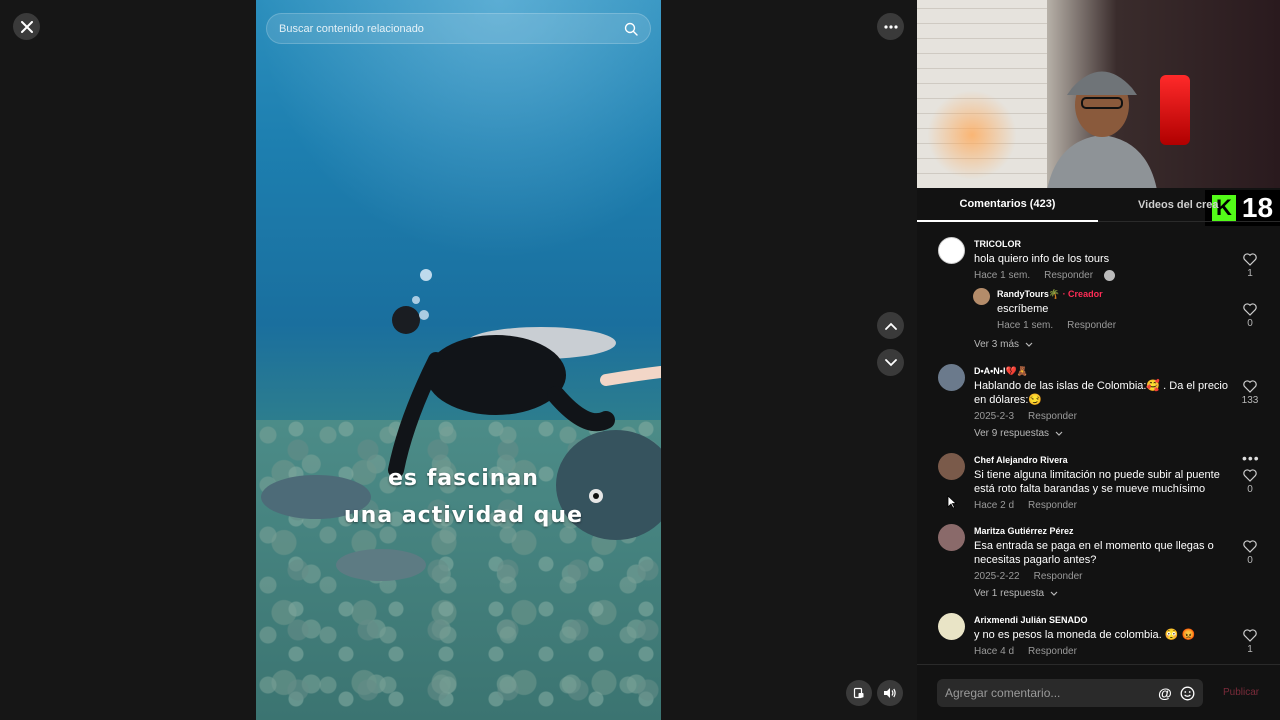  What do you see at coordinates (1007, 205) in the screenshot?
I see `tab-comments: Comentarios (423)` at bounding box center [1007, 205].